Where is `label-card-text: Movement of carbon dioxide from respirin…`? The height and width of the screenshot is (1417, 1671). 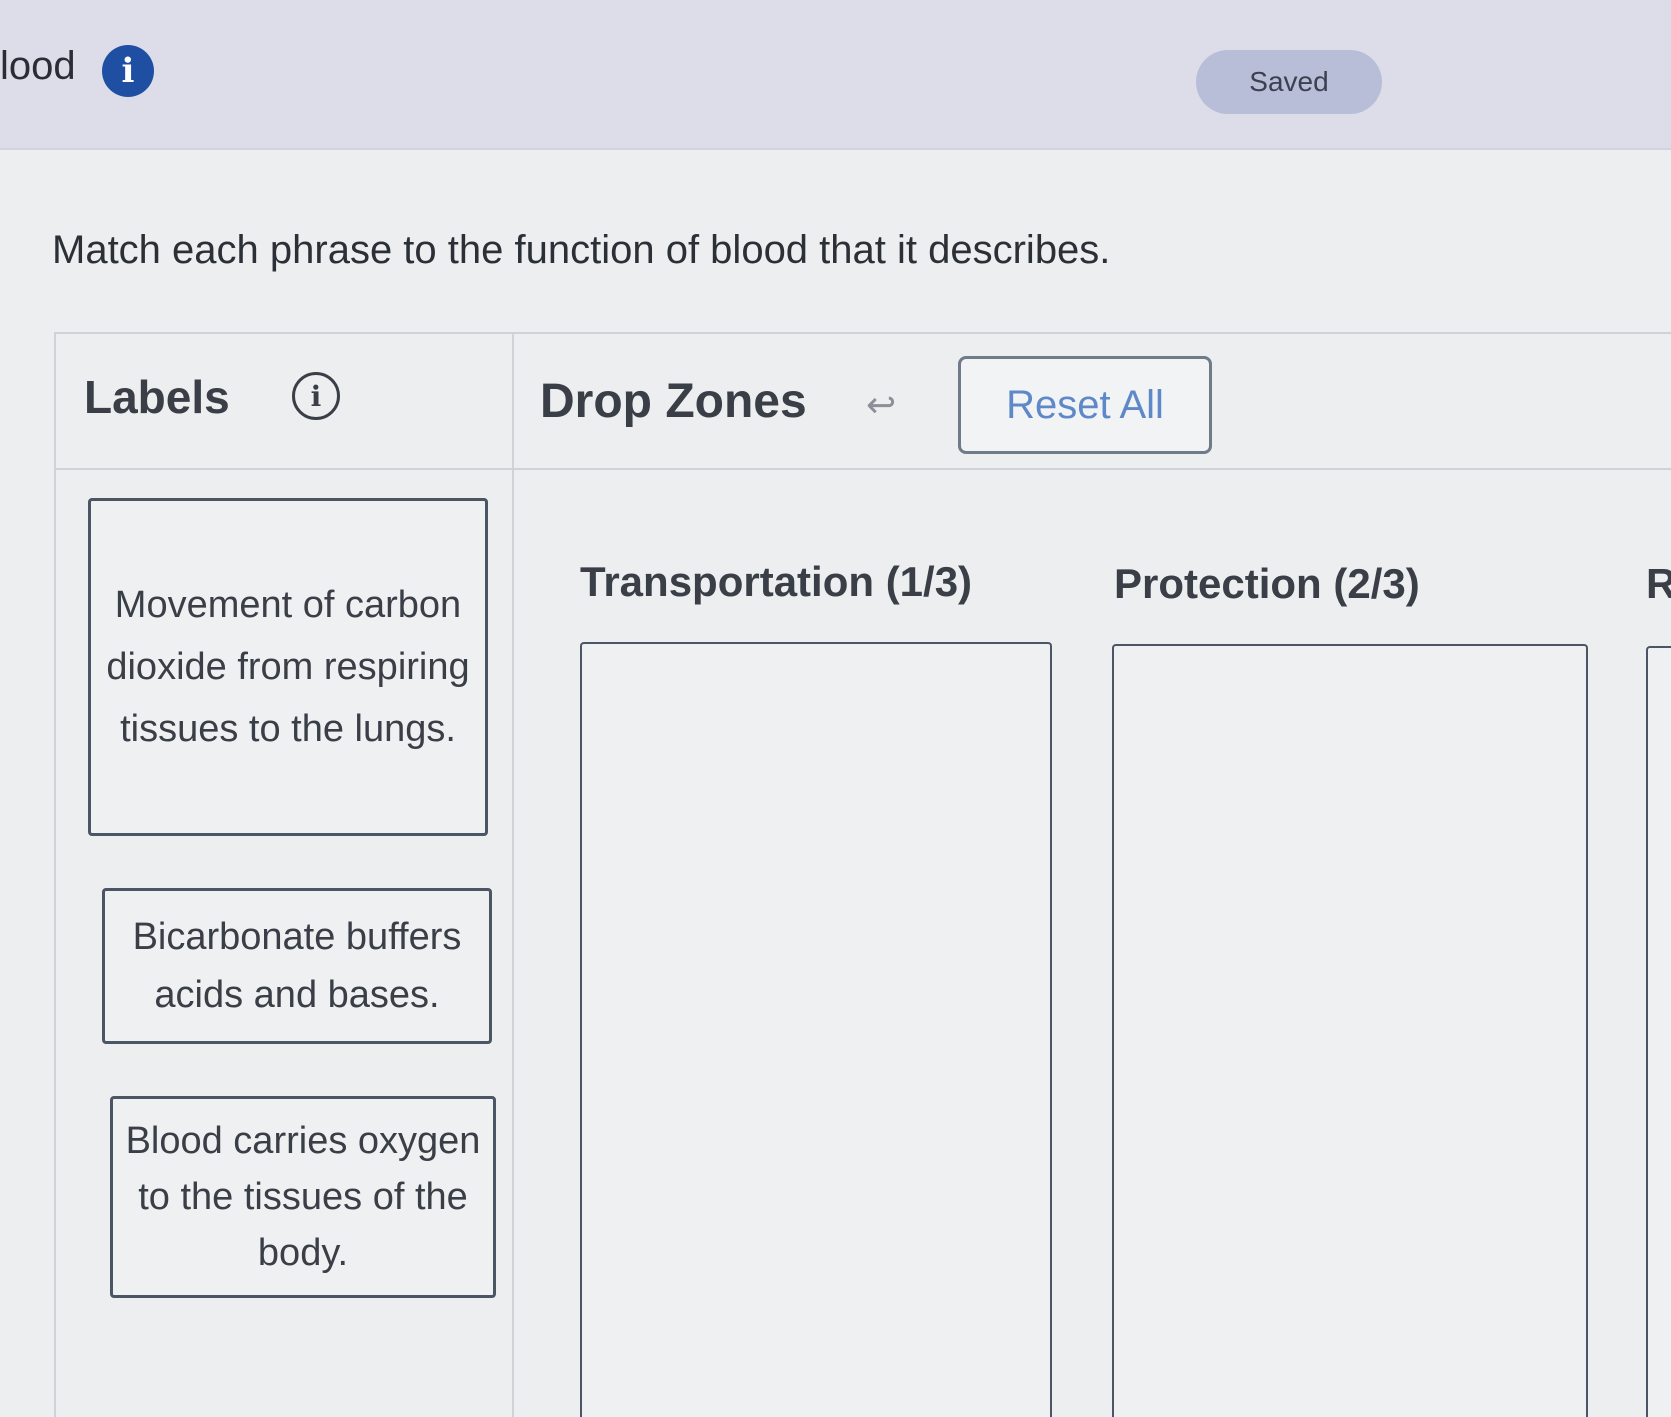 label-card-text: Movement of carbon dioxide from respirin… is located at coordinates (288, 667).